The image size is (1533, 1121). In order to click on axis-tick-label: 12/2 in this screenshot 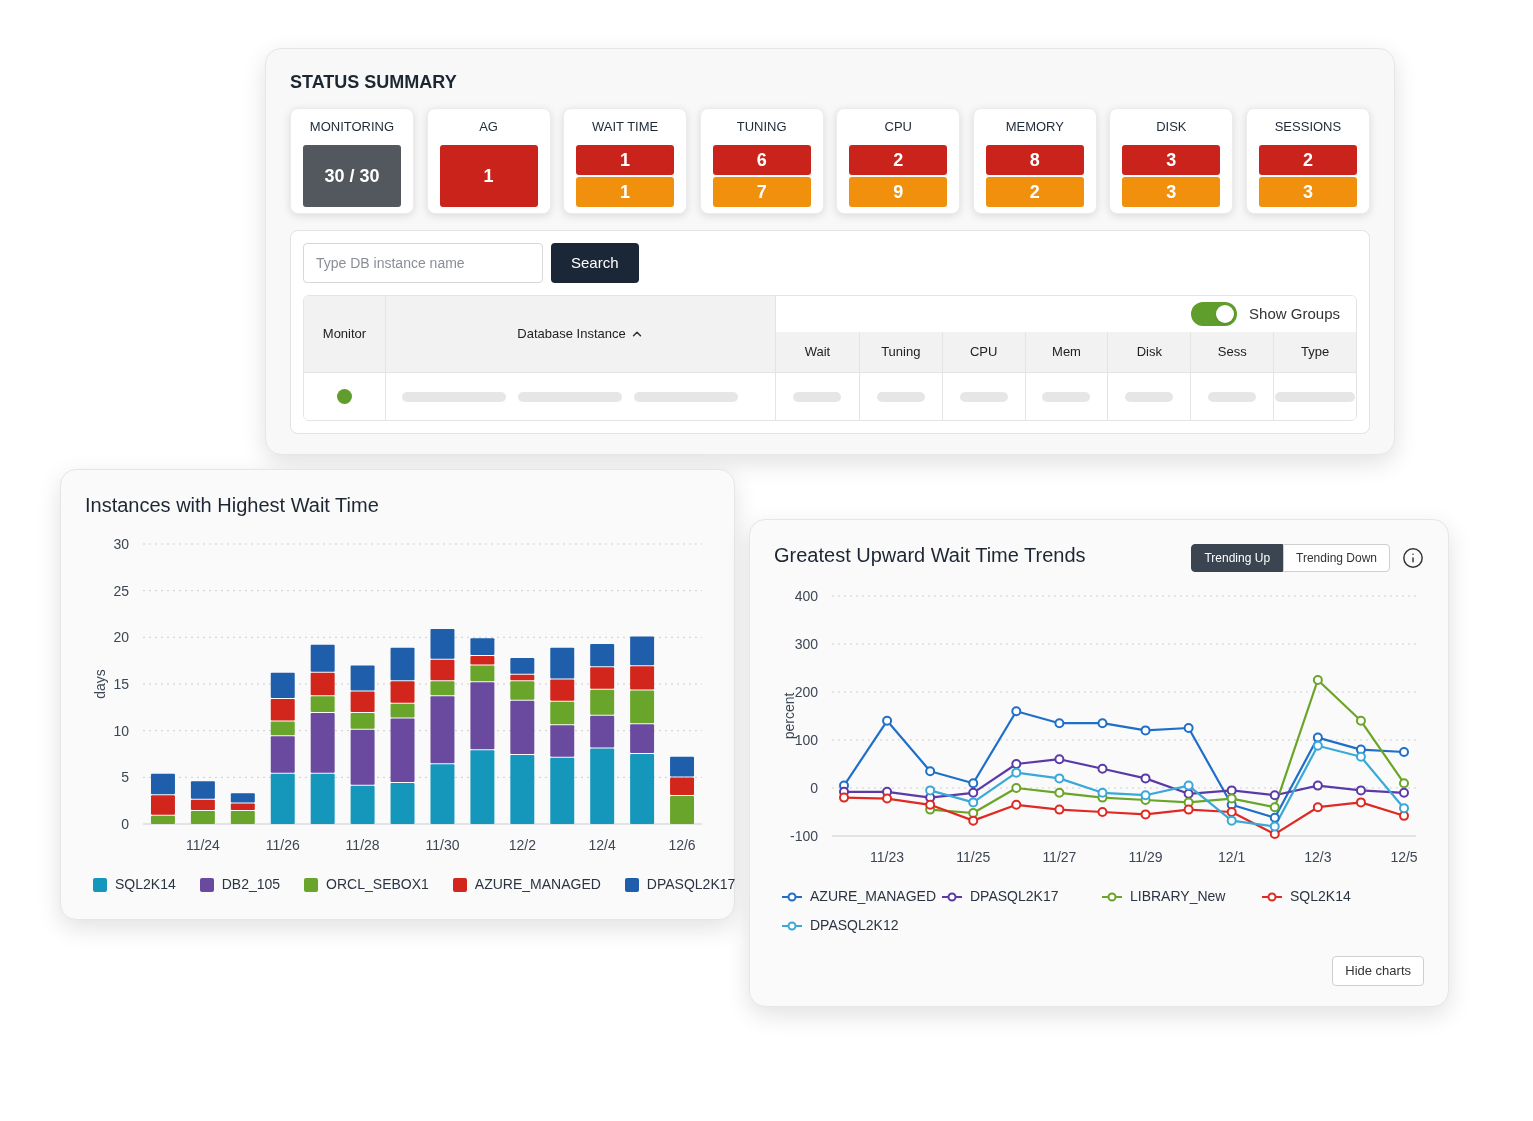, I will do `click(522, 845)`.